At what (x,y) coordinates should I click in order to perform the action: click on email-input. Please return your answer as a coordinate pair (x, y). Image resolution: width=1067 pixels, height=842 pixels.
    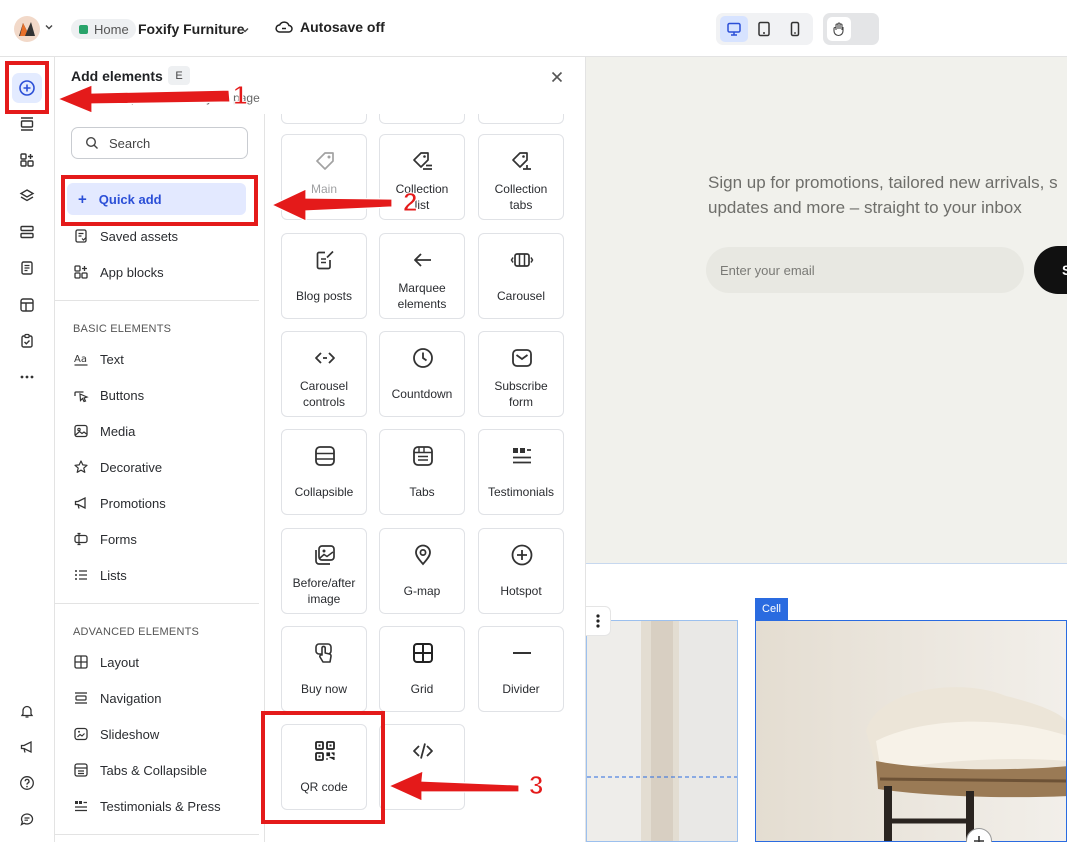
    Looking at the image, I should click on (860, 270).